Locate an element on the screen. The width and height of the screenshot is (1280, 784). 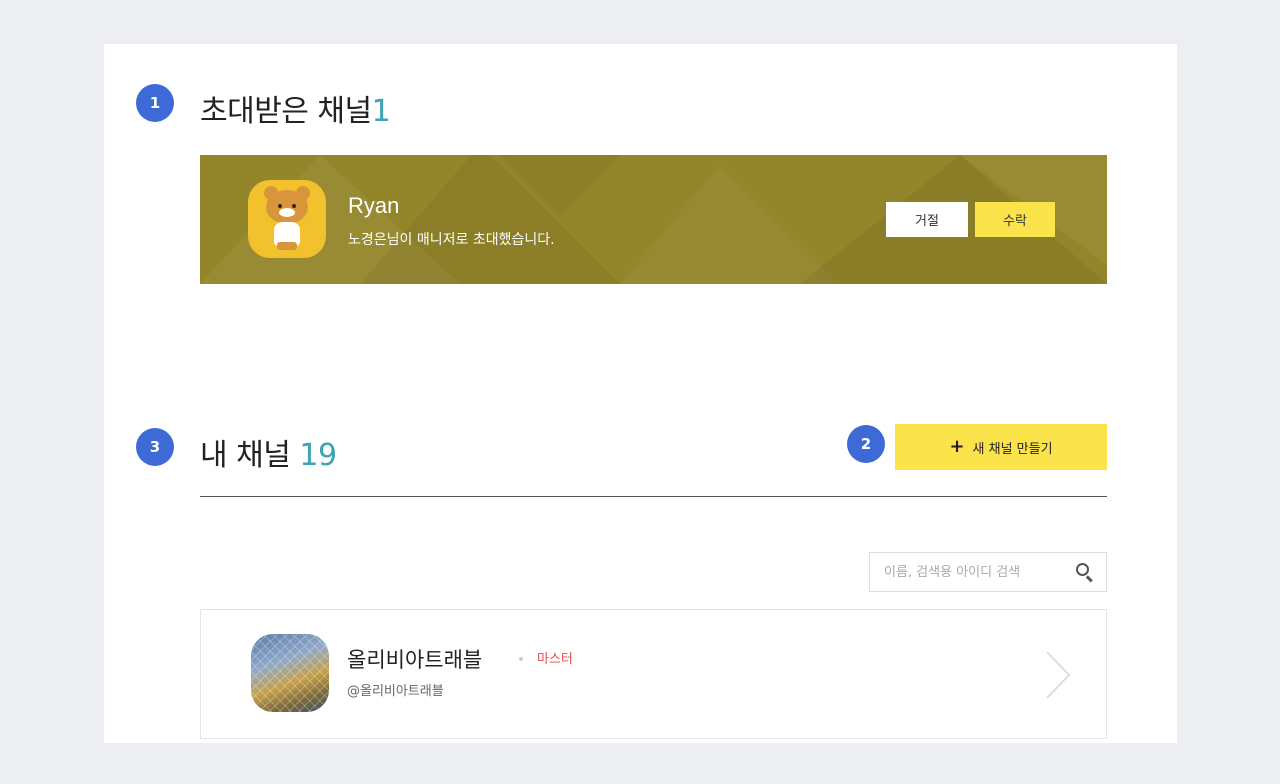
search-icon is located at coordinates (1085, 572).